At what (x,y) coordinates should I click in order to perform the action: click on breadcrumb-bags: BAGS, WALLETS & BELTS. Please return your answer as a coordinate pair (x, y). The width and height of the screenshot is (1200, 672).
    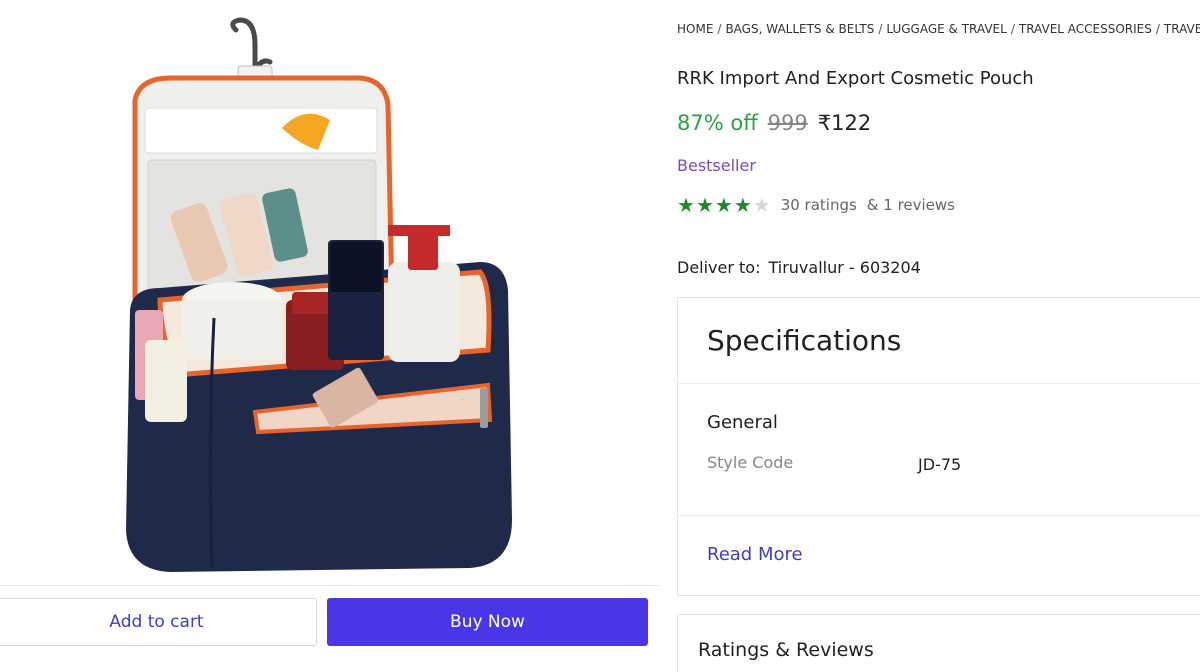
    Looking at the image, I should click on (799, 29).